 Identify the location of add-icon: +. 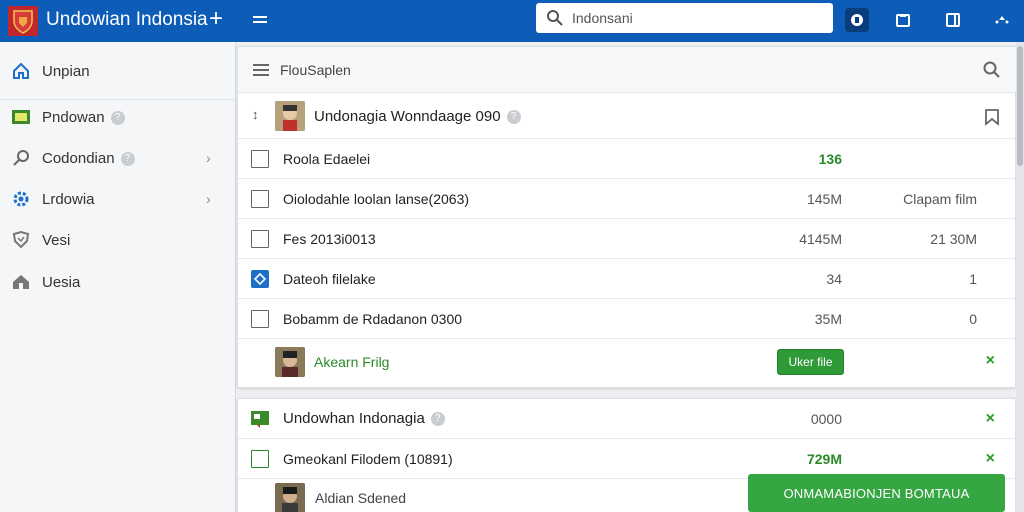
(216, 19).